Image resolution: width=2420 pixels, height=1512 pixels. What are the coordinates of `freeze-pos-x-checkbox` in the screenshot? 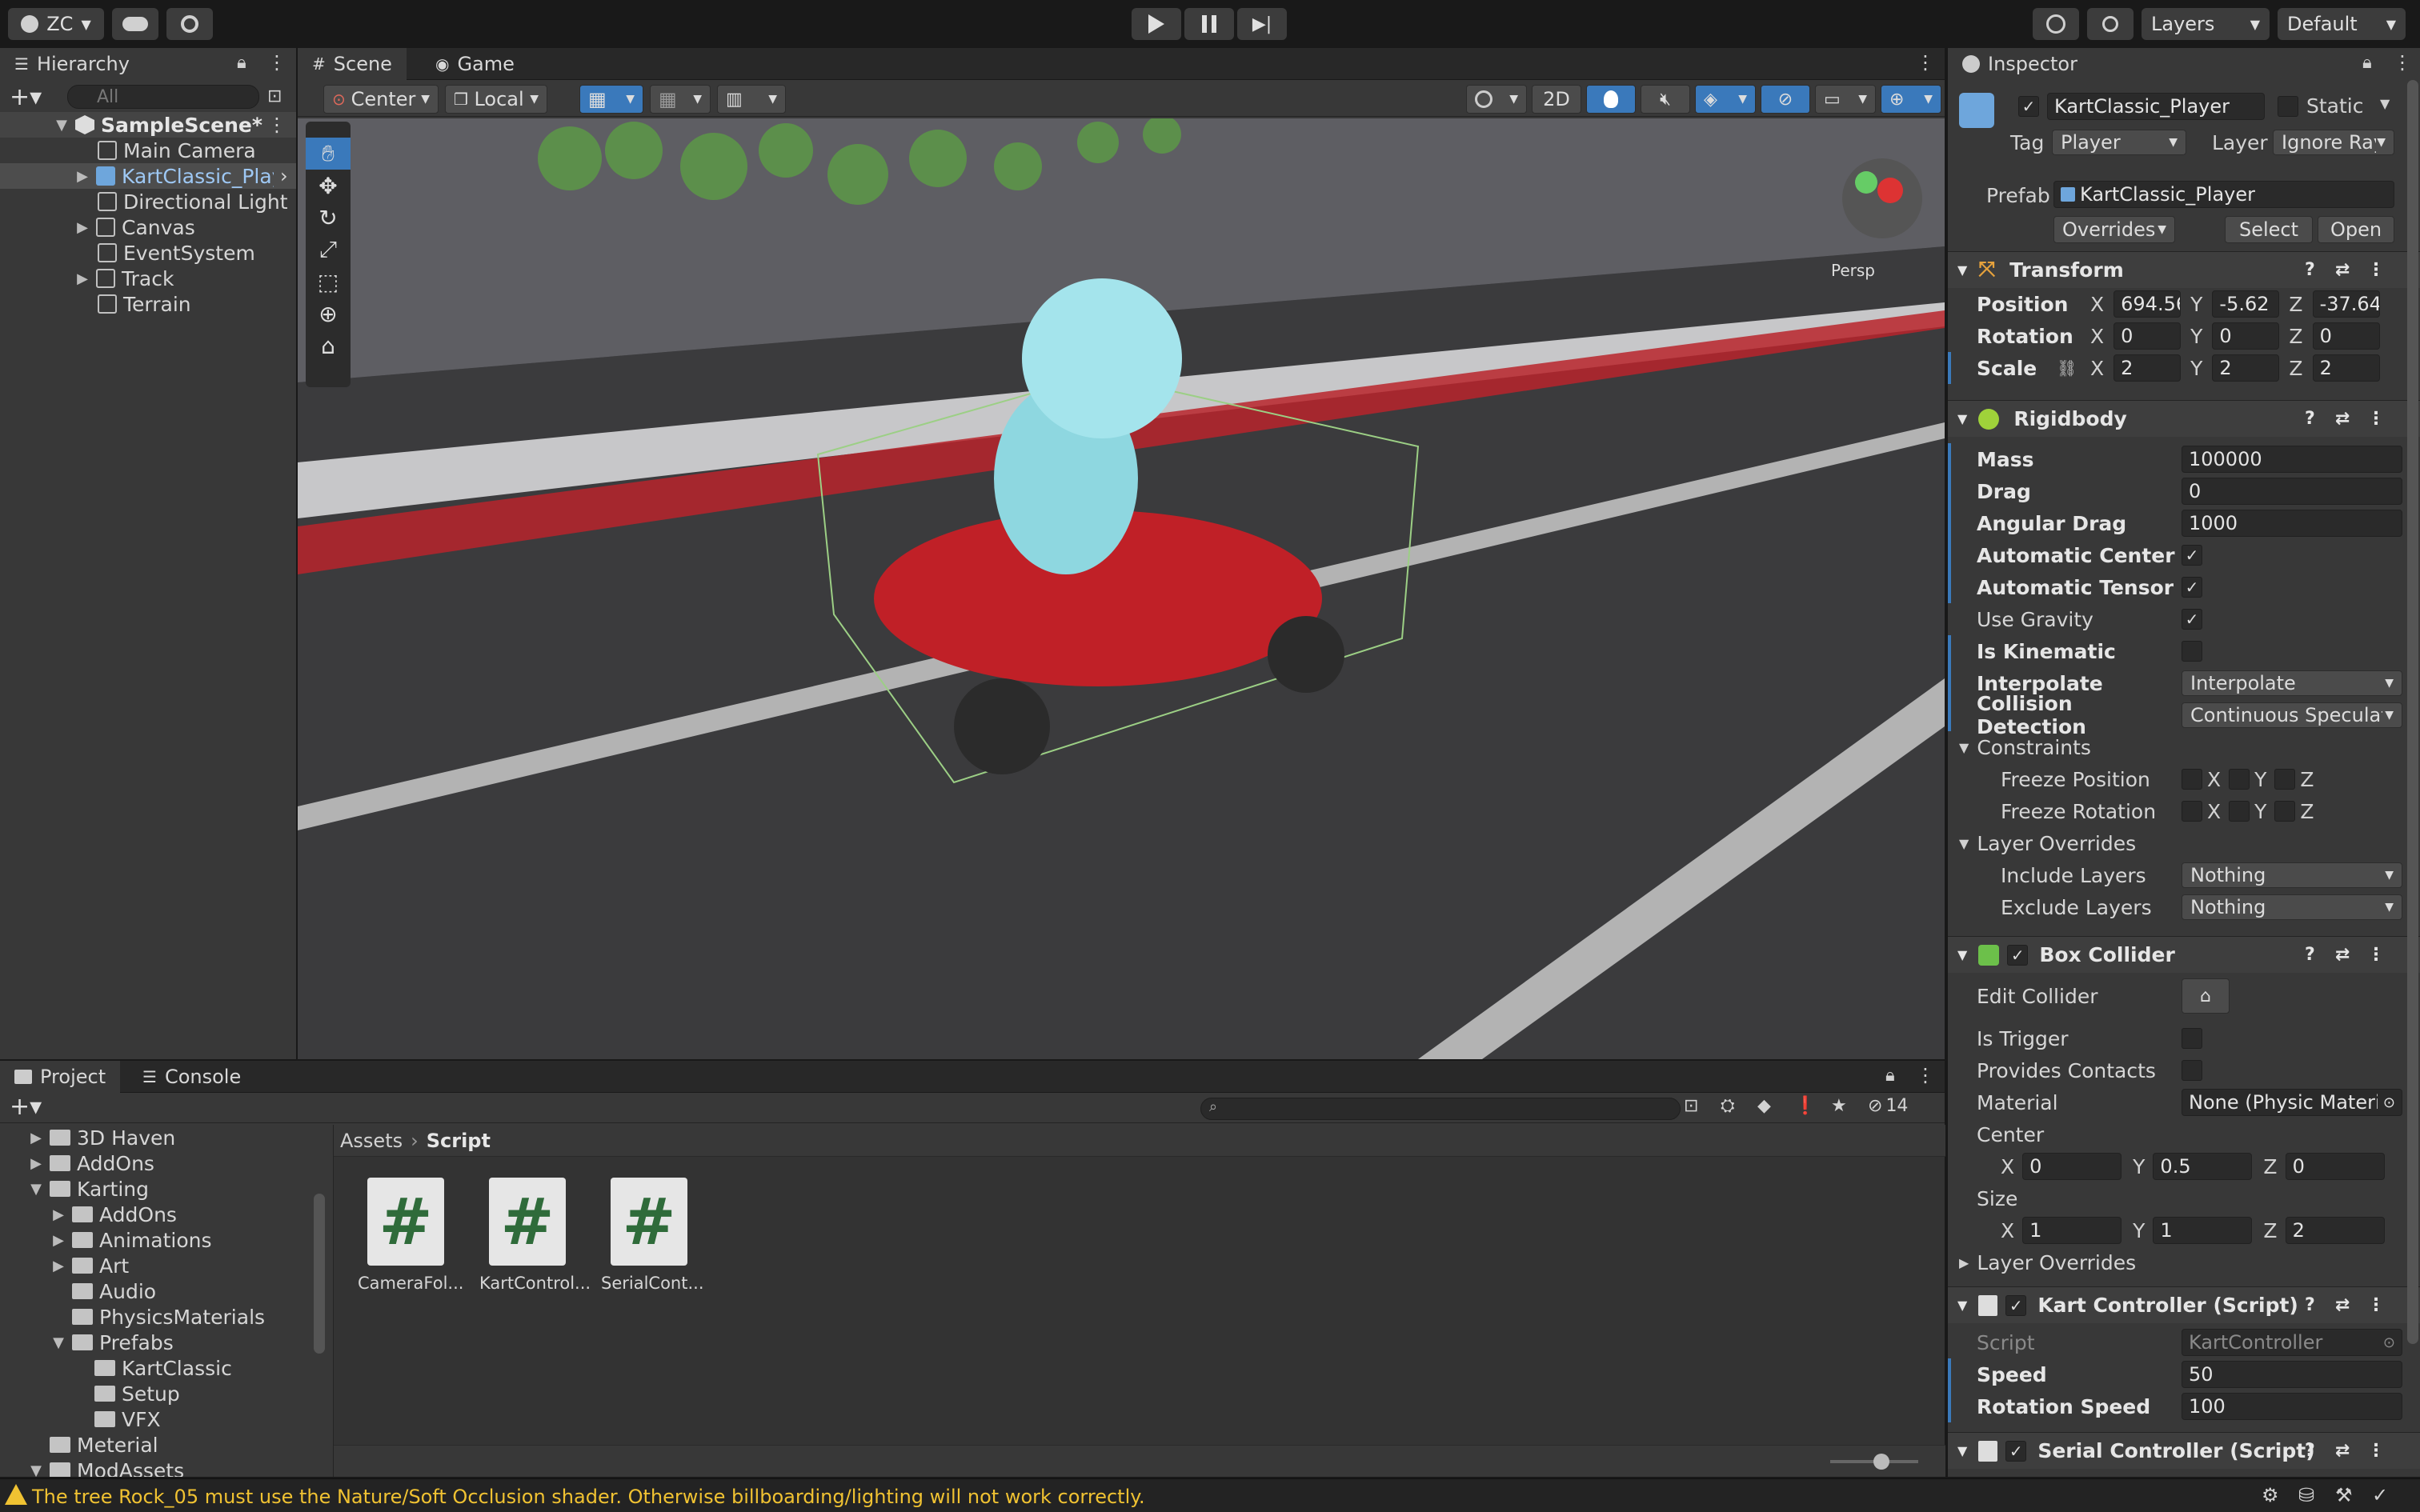 It's located at (2192, 779).